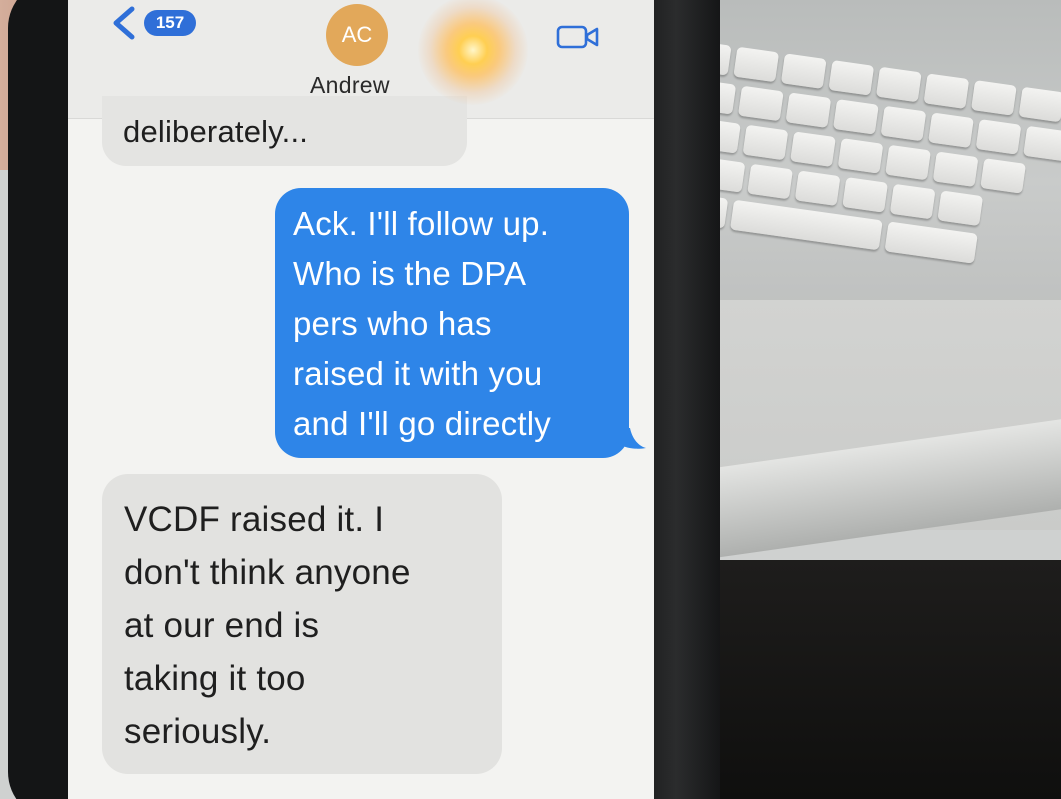  What do you see at coordinates (473, 52) in the screenshot?
I see `light-glare` at bounding box center [473, 52].